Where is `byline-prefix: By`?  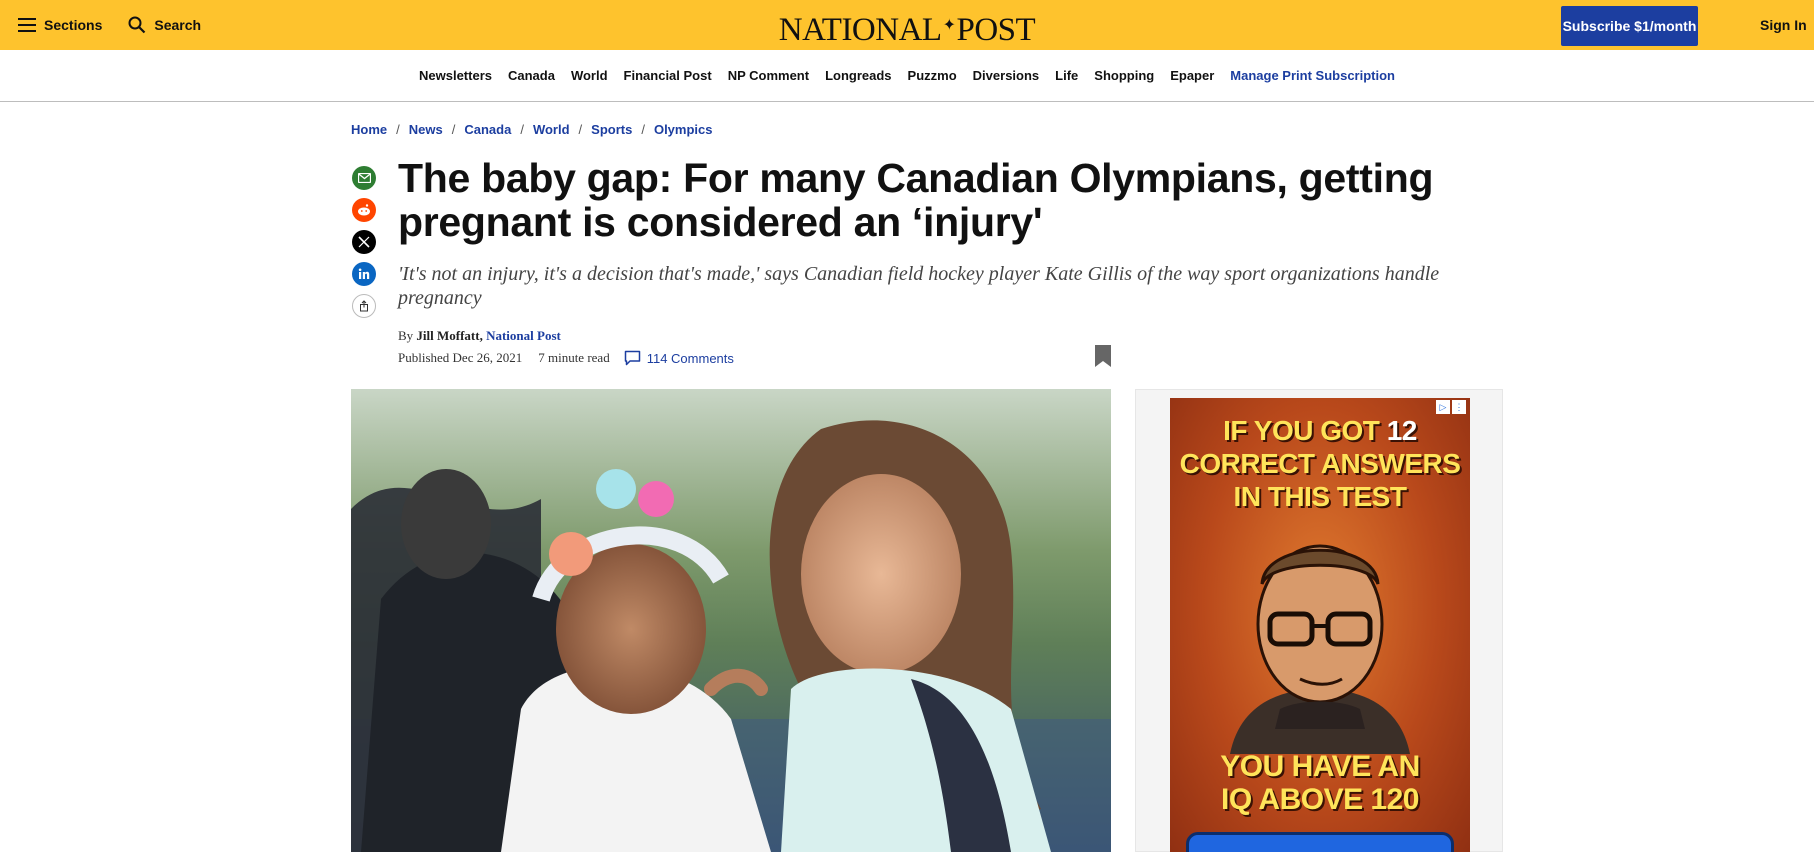
byline-prefix: By is located at coordinates (406, 335).